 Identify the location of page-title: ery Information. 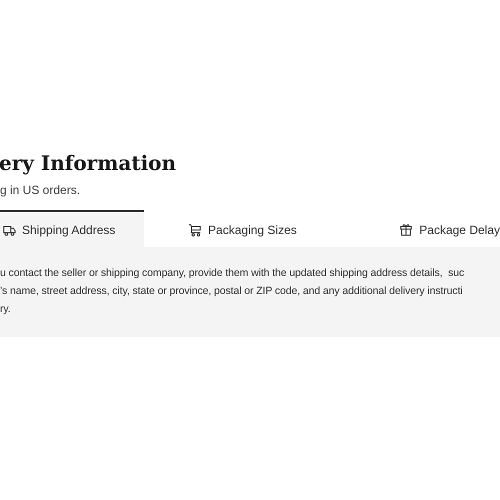
(88, 163).